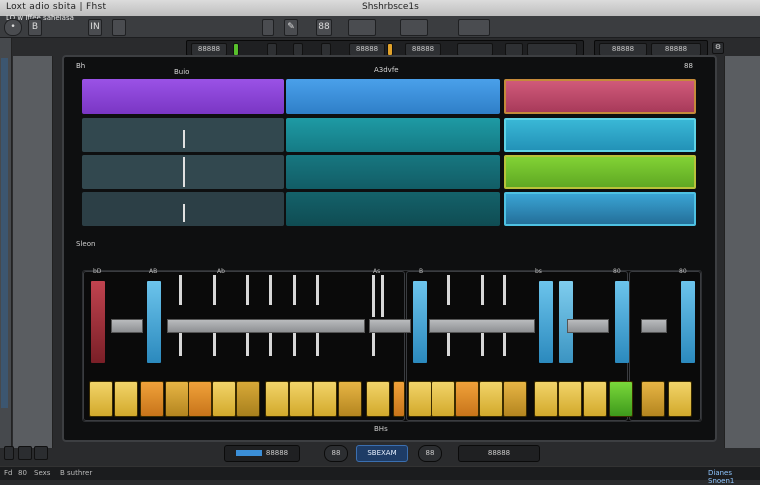 This screenshot has width=760, height=485. I want to click on channel-10-fader, so click(382, 296).